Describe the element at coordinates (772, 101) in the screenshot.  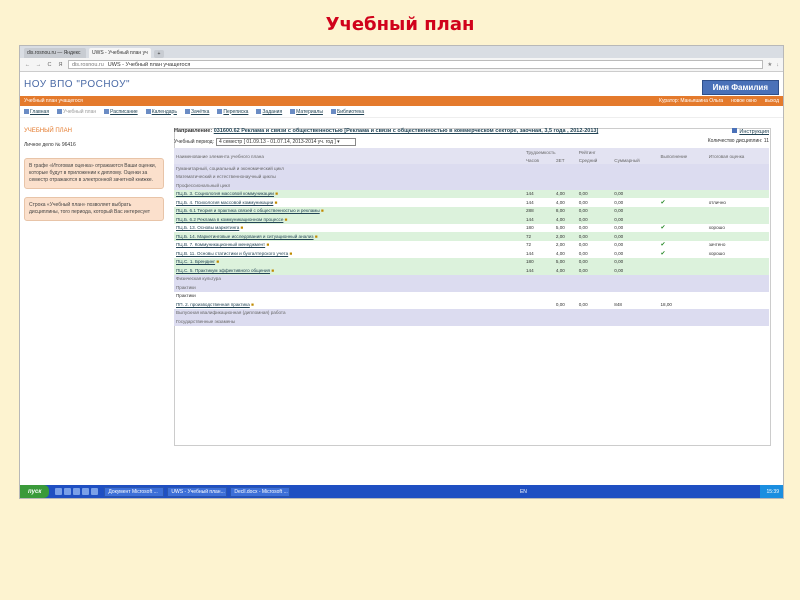
I see `exit-link: выход` at that location.